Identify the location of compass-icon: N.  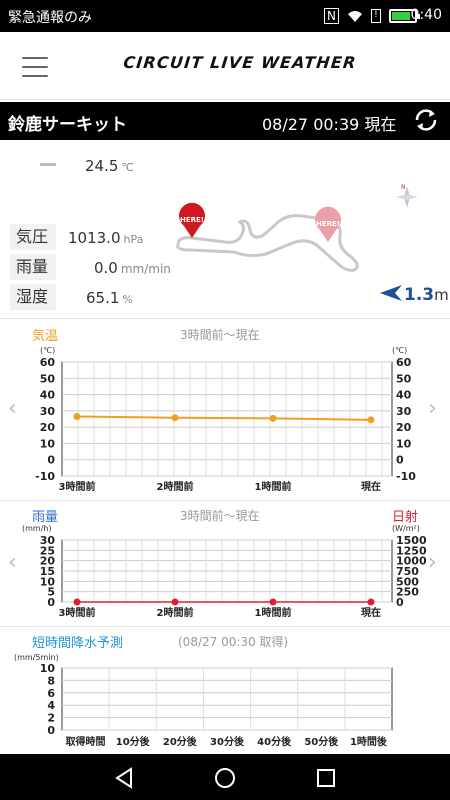
(407, 196).